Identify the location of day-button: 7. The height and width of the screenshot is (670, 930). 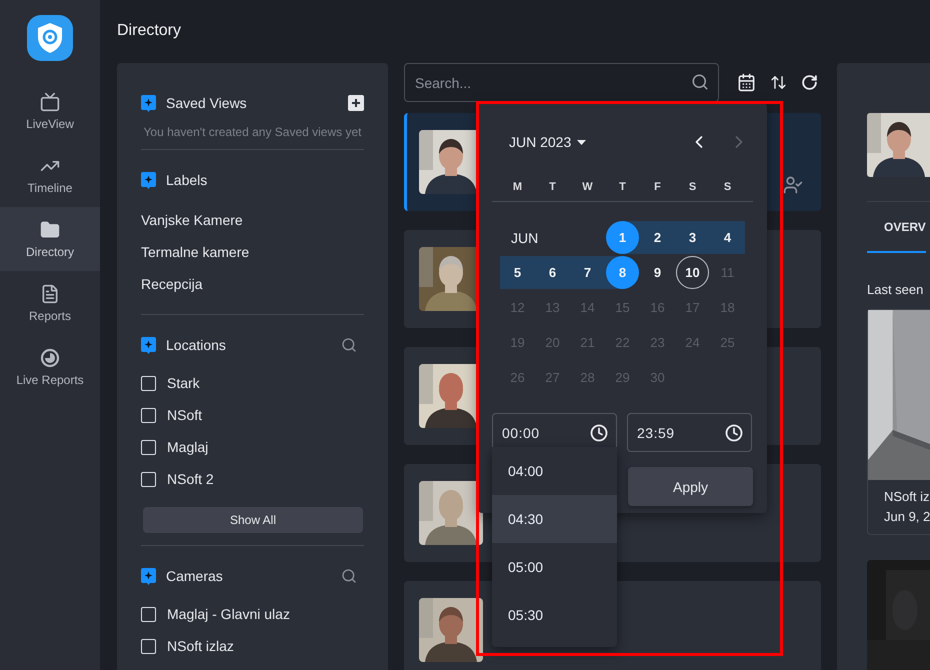
(587, 272).